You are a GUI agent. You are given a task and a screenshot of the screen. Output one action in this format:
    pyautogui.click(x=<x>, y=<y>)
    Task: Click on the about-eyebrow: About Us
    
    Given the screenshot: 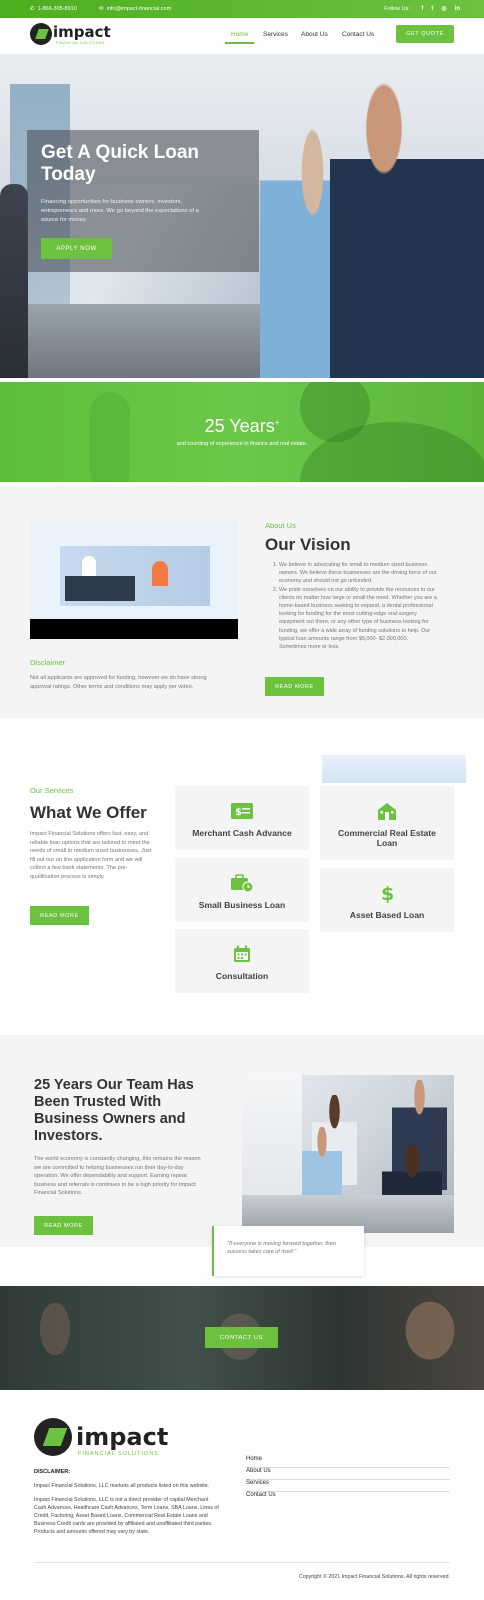 What is the action you would take?
    pyautogui.click(x=280, y=525)
    